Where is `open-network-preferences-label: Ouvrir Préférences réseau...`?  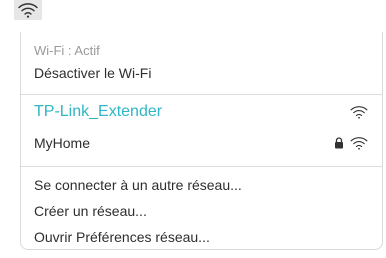
open-network-preferences-label: Ouvrir Préférences réseau... is located at coordinates (122, 237).